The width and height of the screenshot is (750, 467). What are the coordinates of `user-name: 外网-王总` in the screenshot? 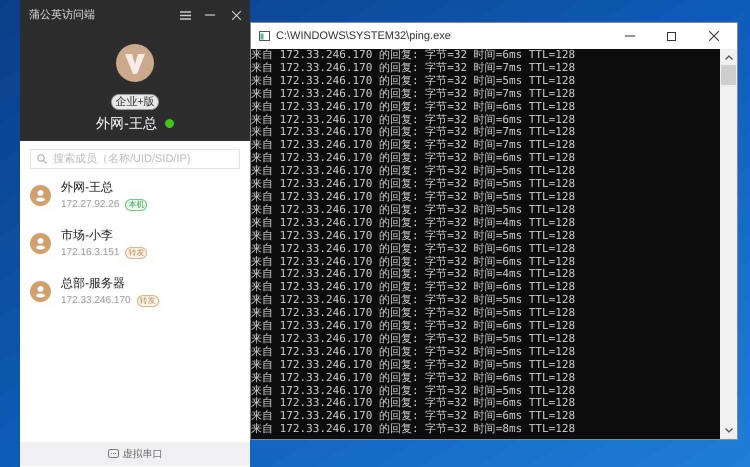 It's located at (126, 123).